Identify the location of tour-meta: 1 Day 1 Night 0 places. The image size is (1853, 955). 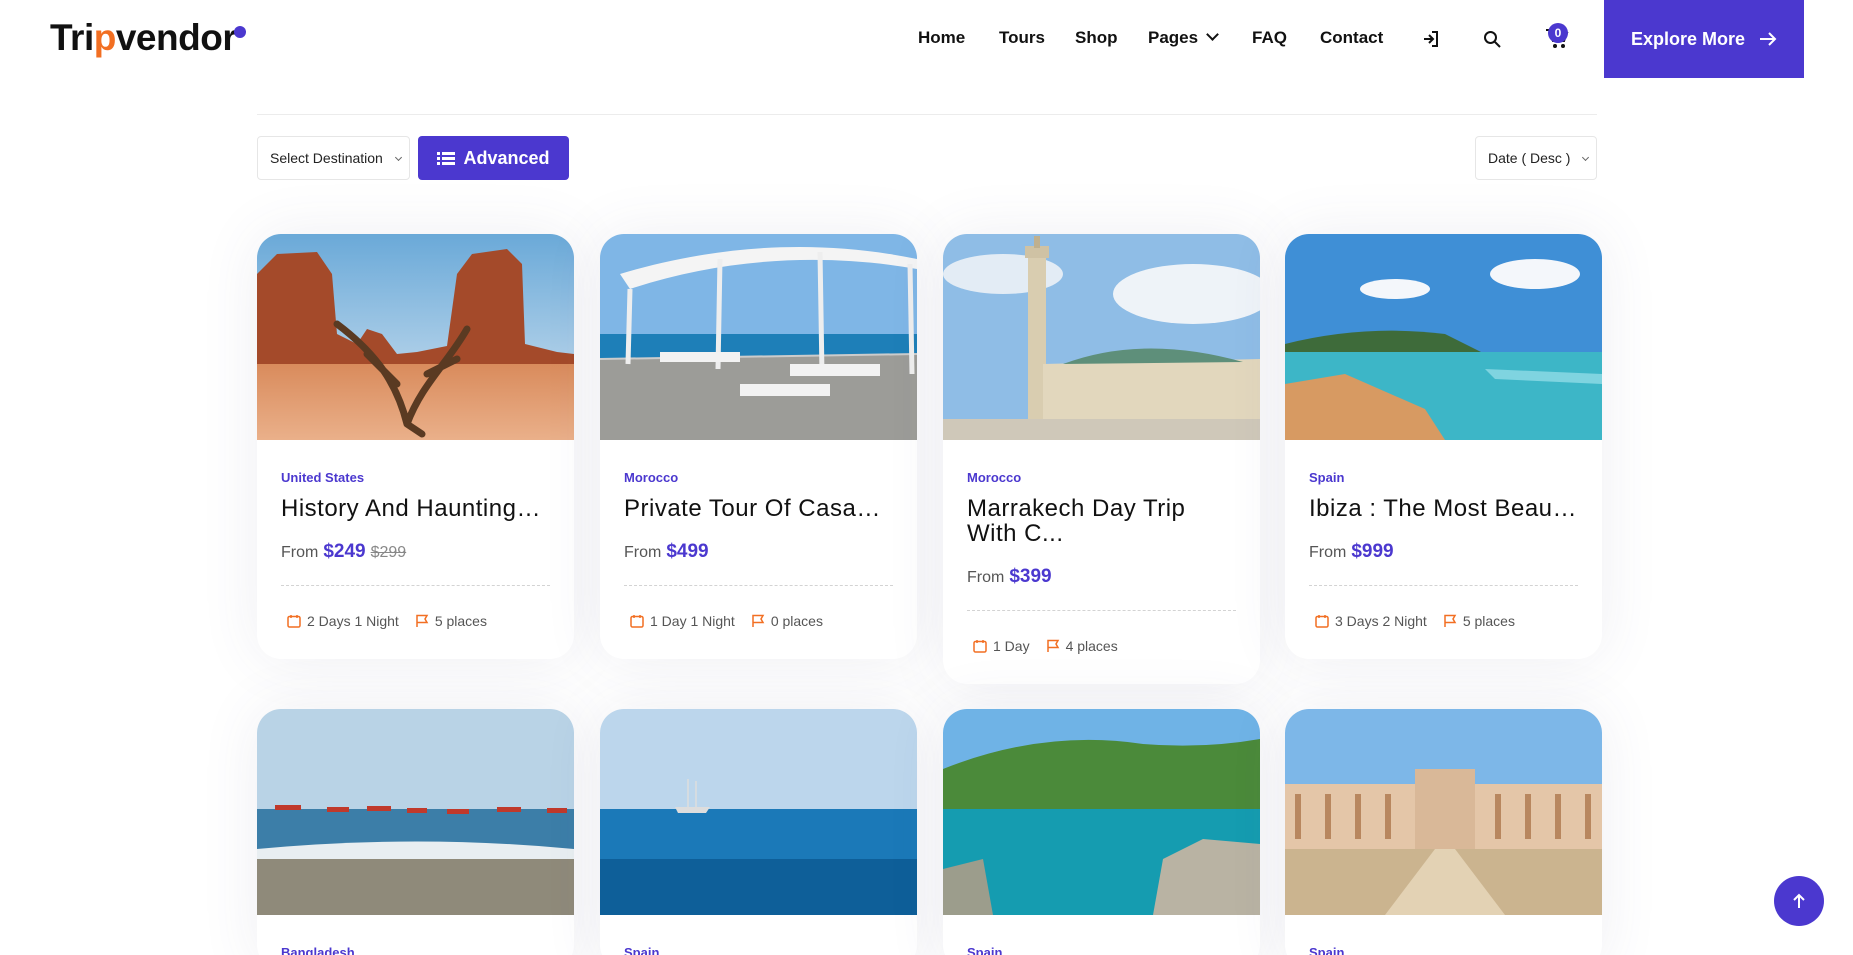
(758, 622).